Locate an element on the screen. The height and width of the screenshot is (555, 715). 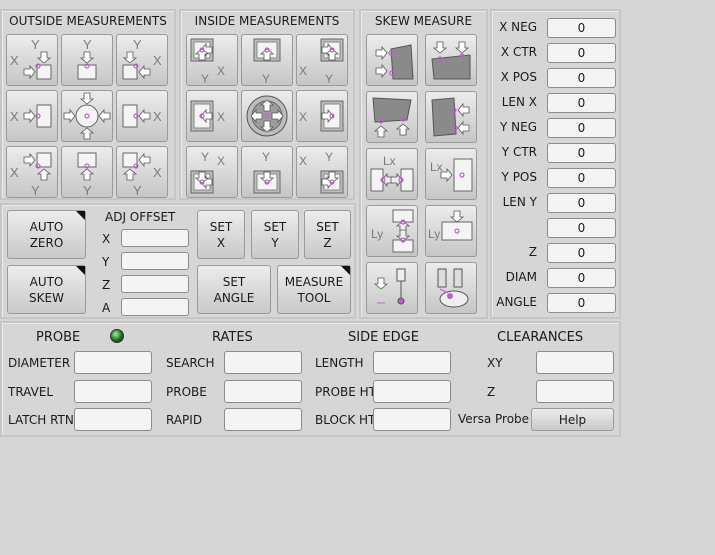
inside-xplus-yminus-corner-icon: XY is located at coordinates (321, 172).